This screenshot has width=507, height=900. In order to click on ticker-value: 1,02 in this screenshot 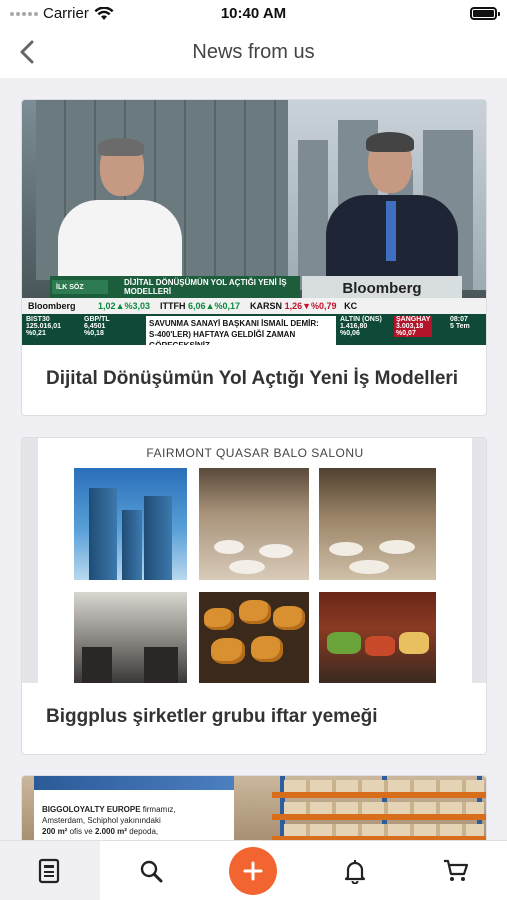, I will do `click(107, 306)`.